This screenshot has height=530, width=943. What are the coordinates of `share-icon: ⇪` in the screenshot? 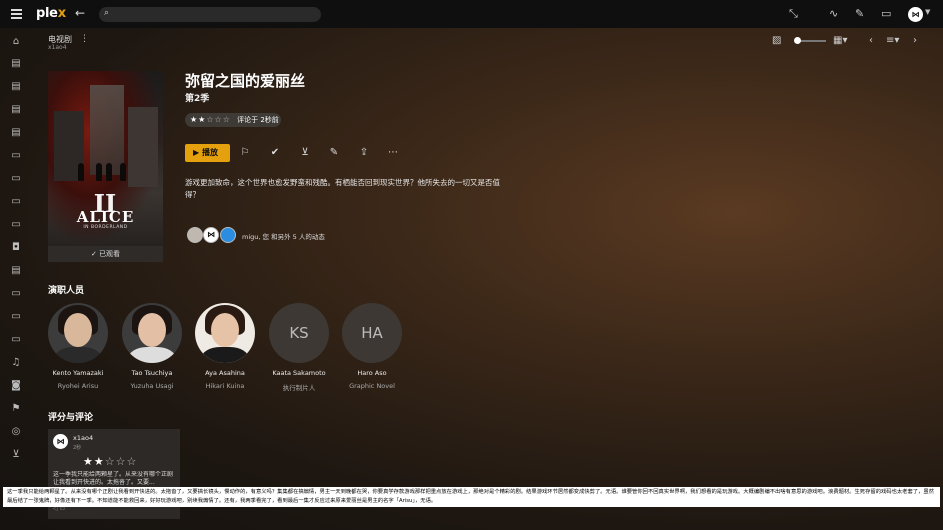 It's located at (364, 153).